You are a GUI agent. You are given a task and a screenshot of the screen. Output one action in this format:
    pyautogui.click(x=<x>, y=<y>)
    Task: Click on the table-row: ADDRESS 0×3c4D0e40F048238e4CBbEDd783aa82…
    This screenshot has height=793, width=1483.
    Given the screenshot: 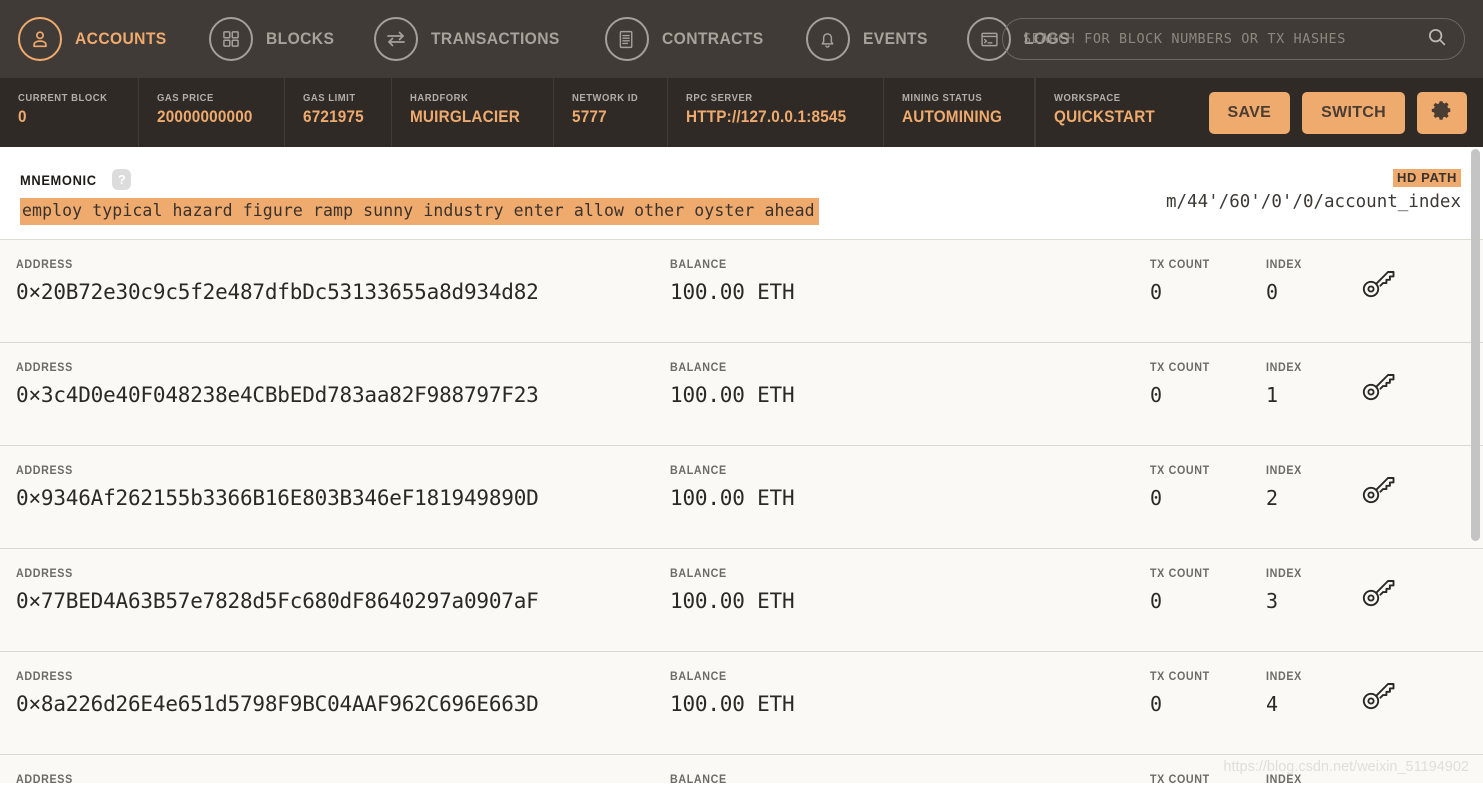 What is the action you would take?
    pyautogui.click(x=741, y=395)
    